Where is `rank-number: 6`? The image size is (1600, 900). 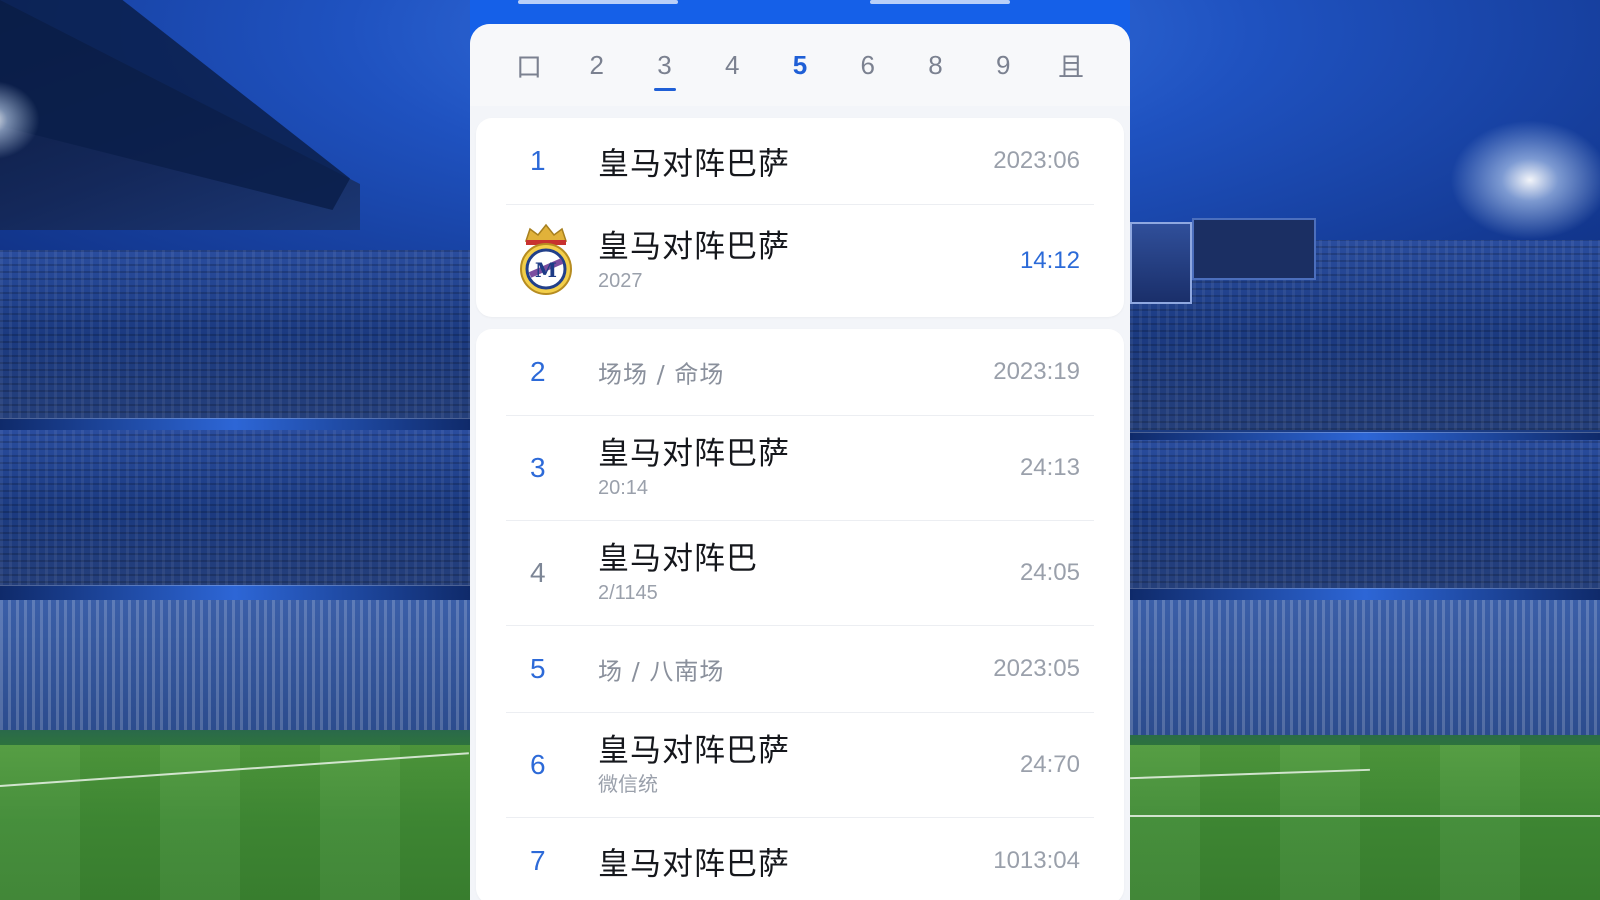 rank-number: 6 is located at coordinates (538, 764).